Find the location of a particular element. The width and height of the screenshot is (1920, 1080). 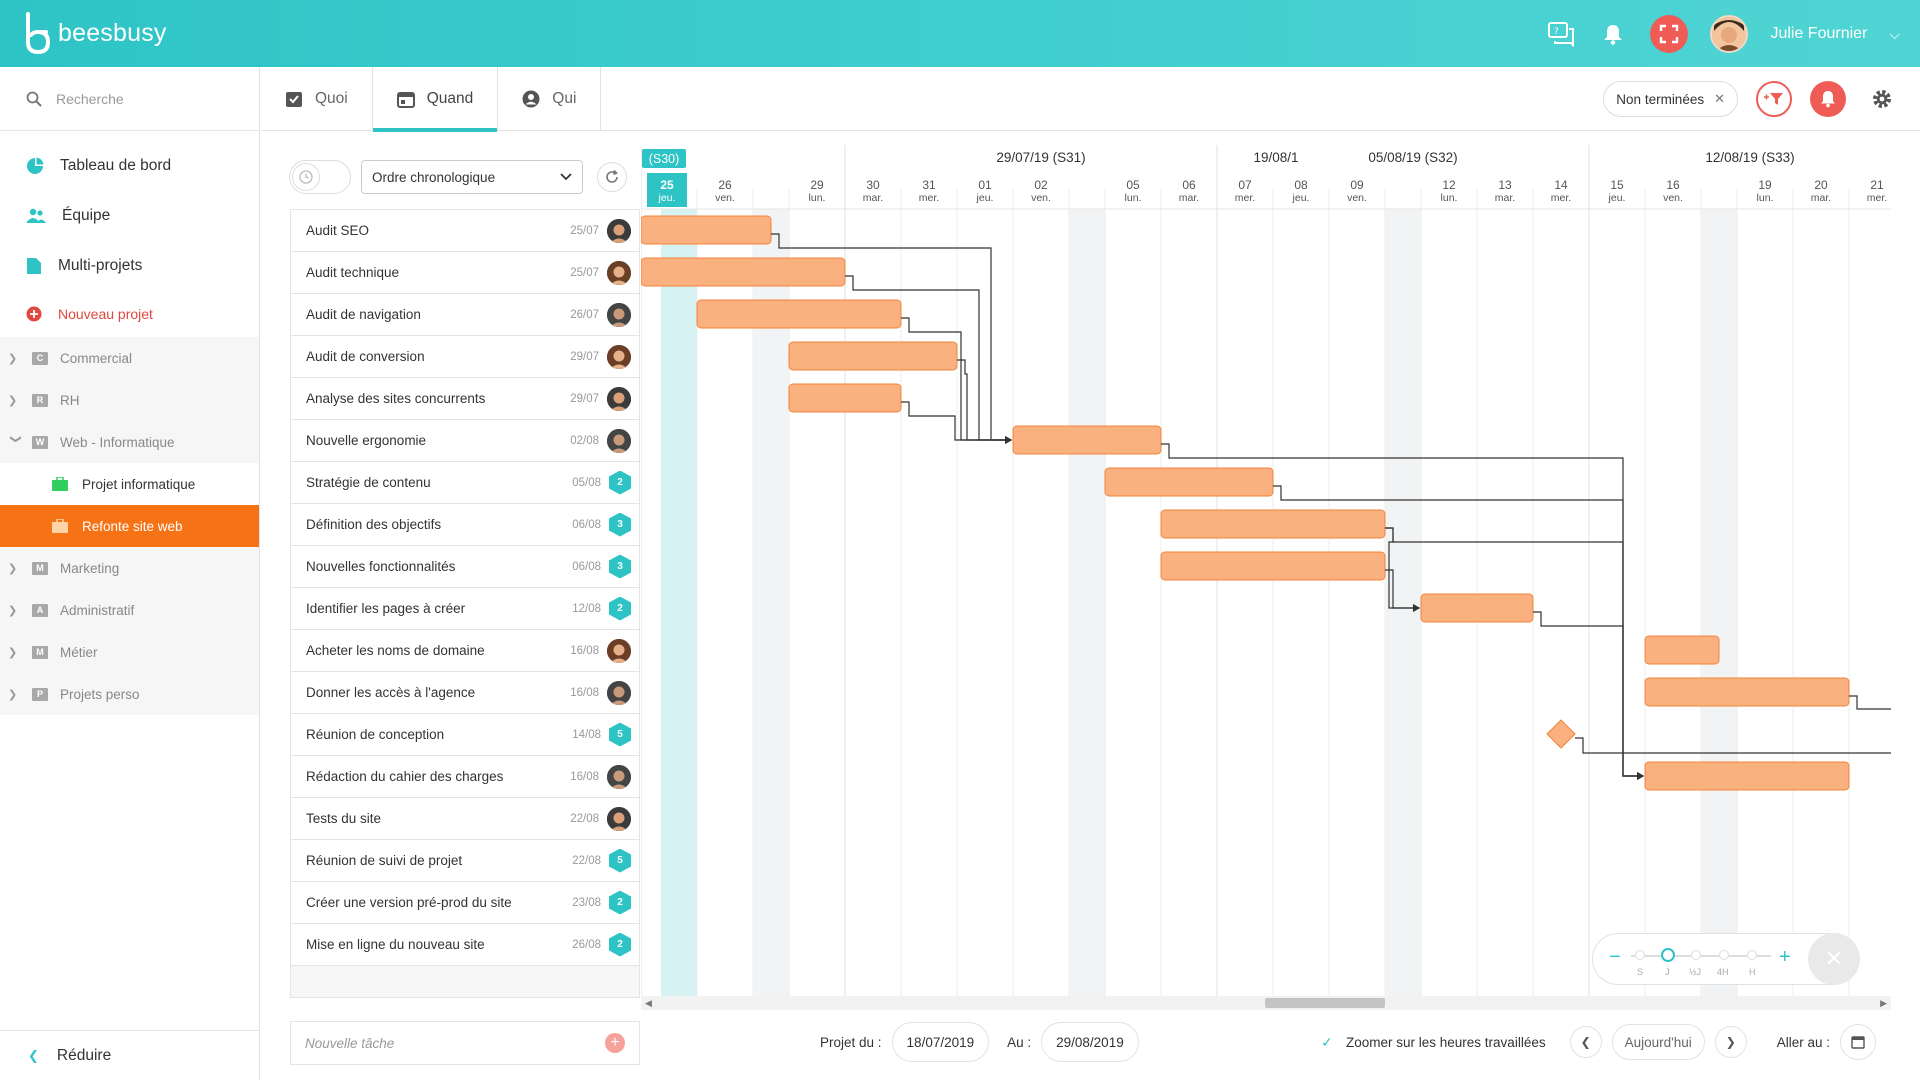

task-row: Donner les accès à l'agence 16/08 is located at coordinates (465, 693).